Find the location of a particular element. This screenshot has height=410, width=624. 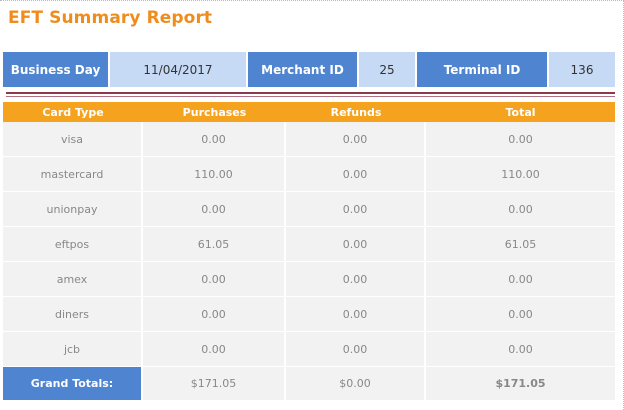

table-row: jcb 0.00 0.00 0.00 is located at coordinates (309, 349).